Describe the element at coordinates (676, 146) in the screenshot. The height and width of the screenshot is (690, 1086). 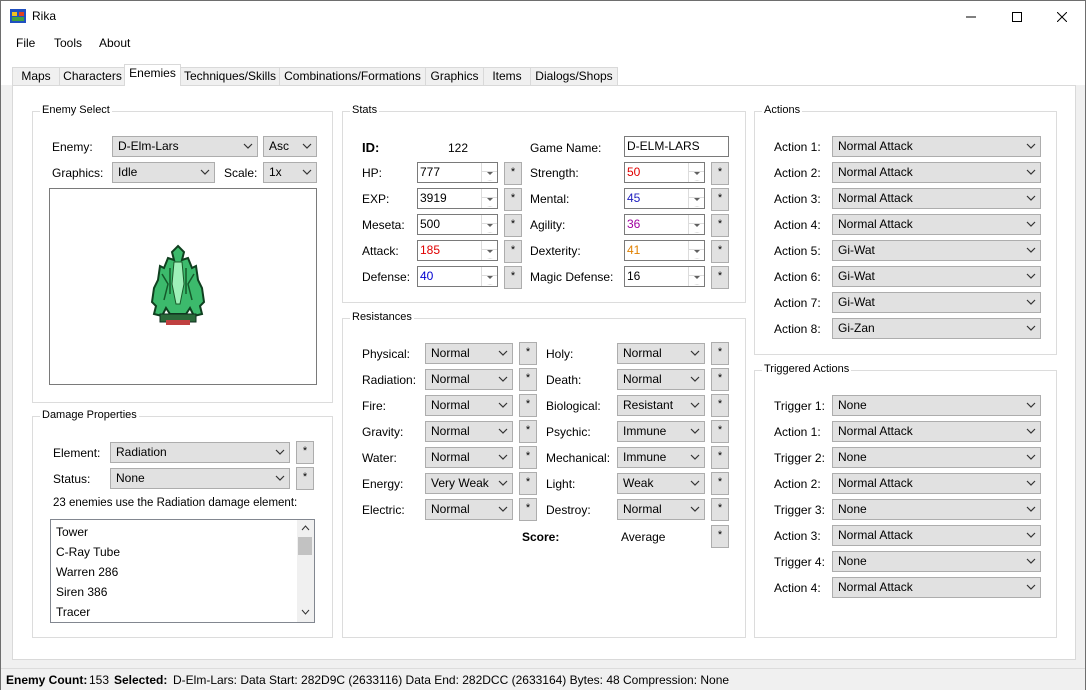
I see `game-name-input: D-ELM-LARS` at that location.